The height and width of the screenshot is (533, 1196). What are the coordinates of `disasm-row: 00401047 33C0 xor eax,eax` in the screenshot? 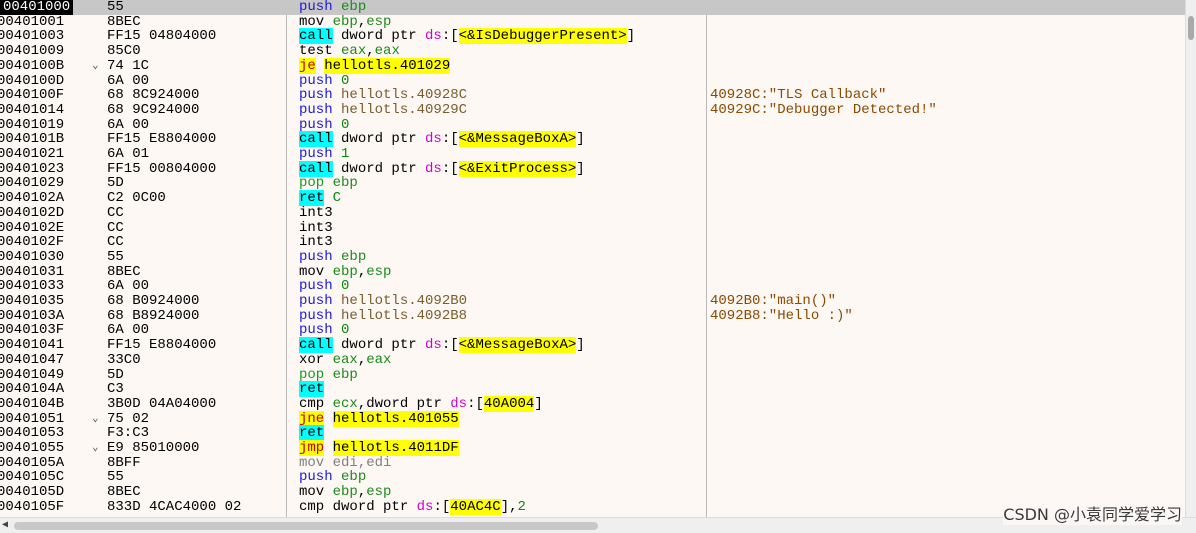 It's located at (593, 359).